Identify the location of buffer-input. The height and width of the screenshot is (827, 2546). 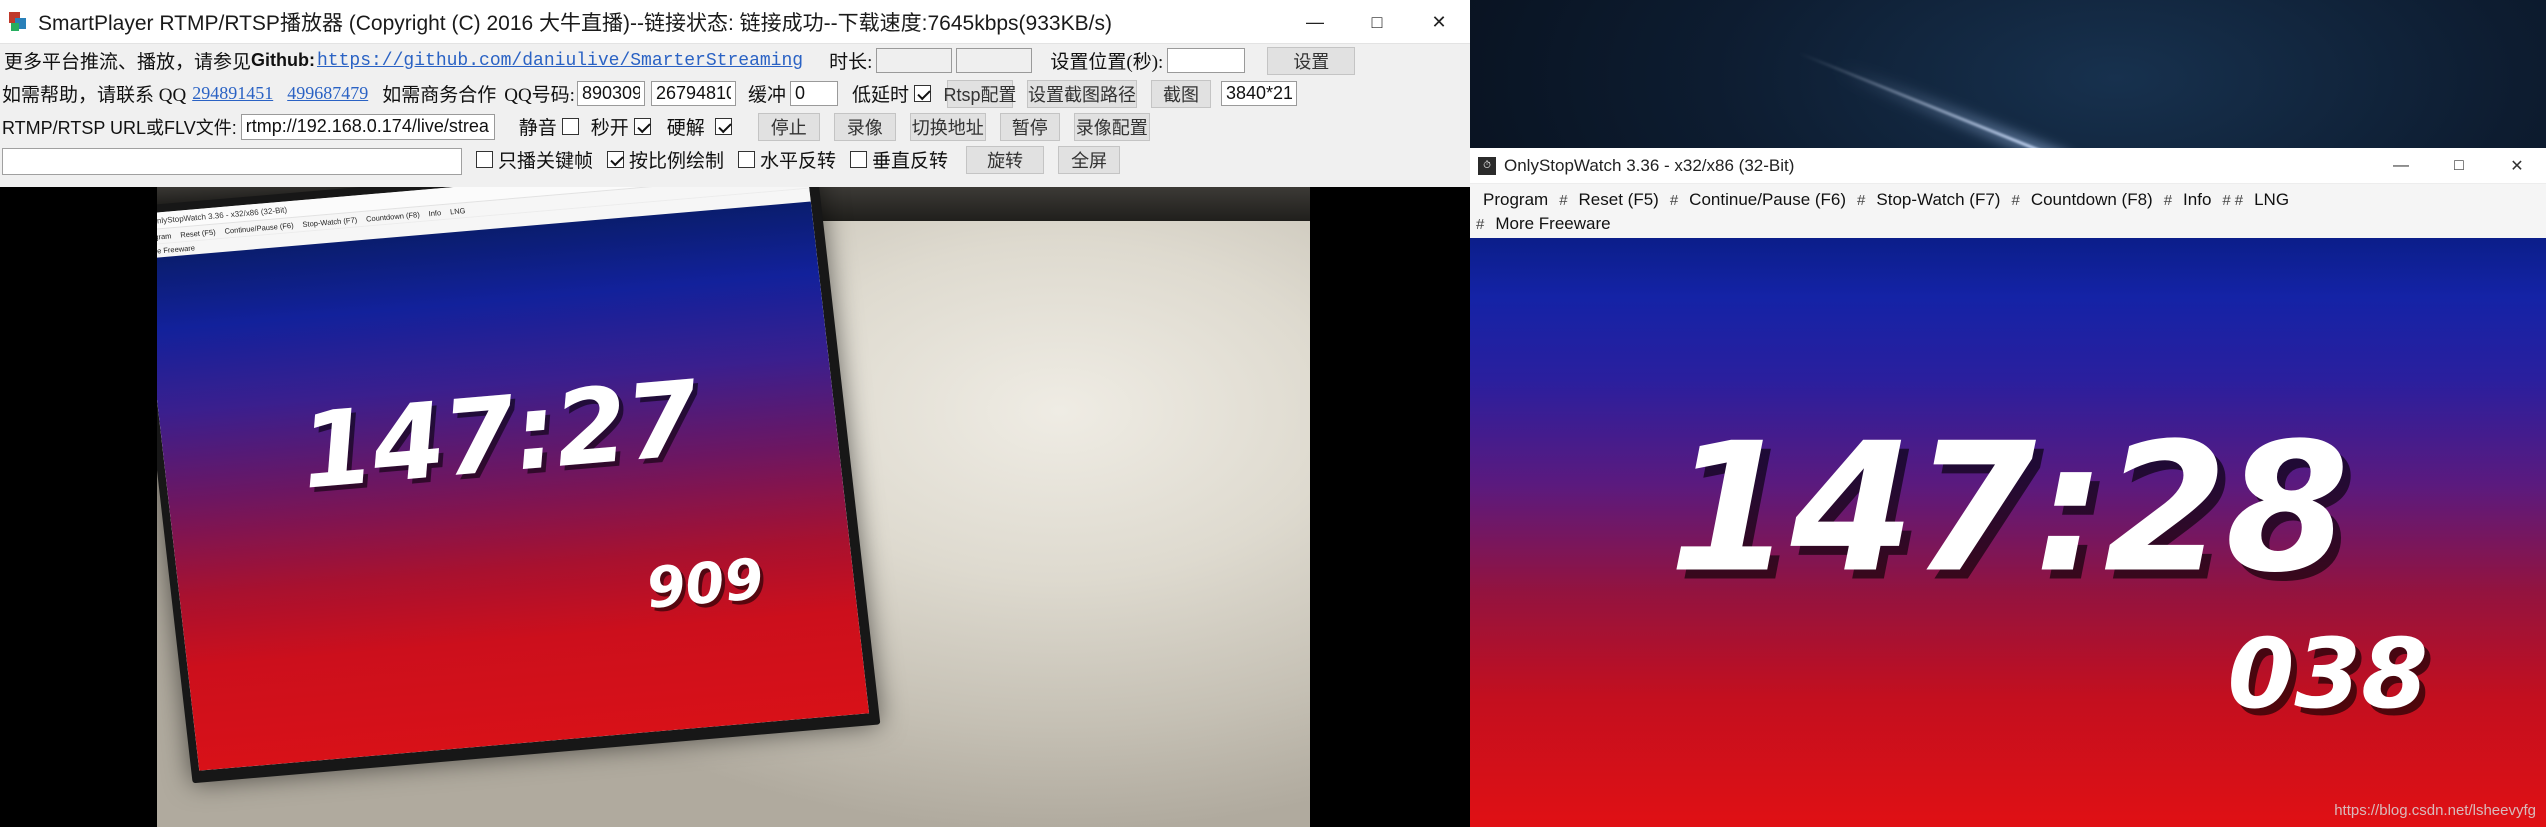
(813, 93).